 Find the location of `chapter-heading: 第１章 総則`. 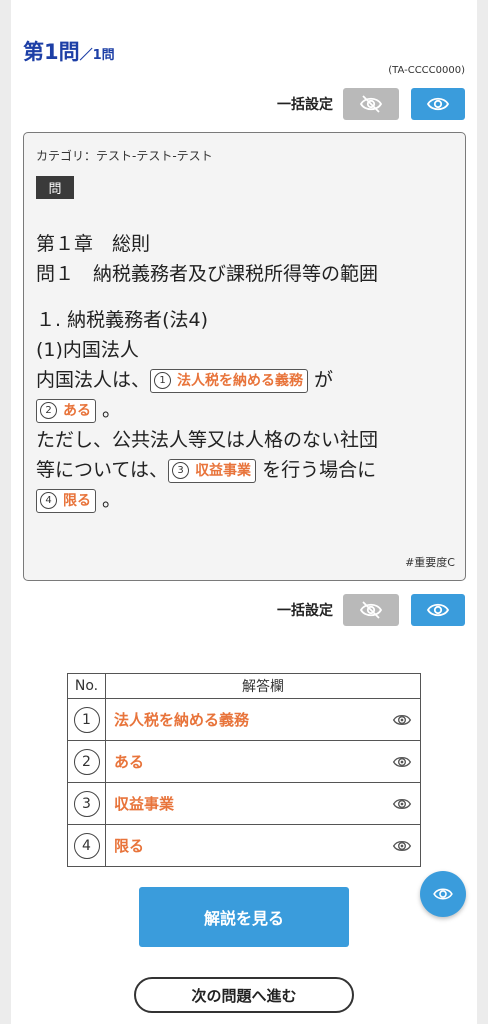

chapter-heading: 第１章 総則 is located at coordinates (93, 244).